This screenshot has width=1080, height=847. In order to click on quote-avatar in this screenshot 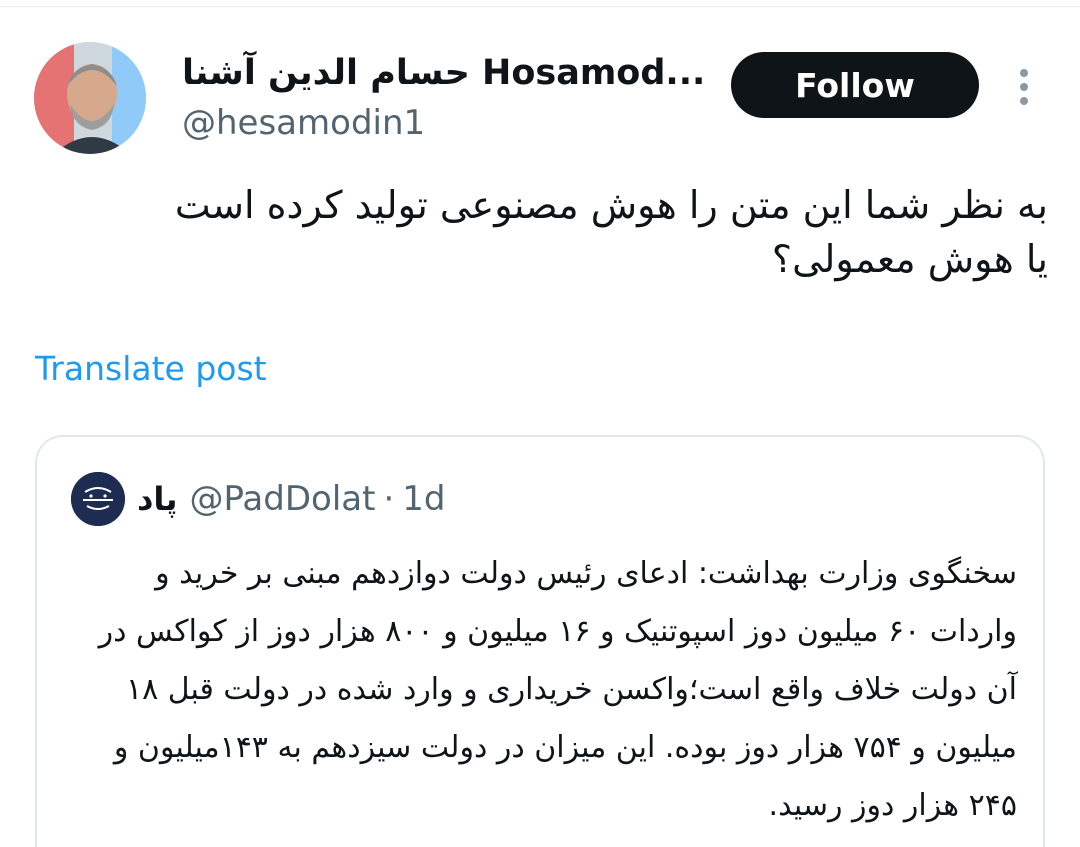, I will do `click(98, 499)`.